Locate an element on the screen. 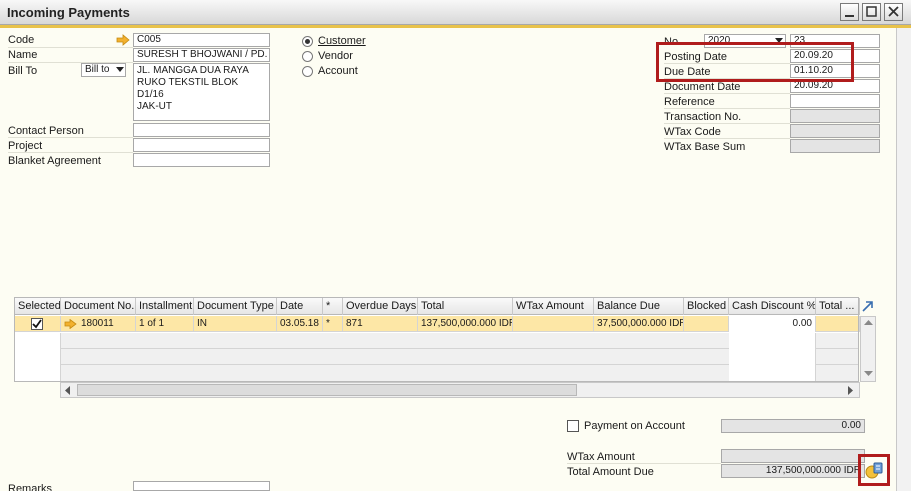 This screenshot has width=911, height=491. customer-radio is located at coordinates (307, 41).